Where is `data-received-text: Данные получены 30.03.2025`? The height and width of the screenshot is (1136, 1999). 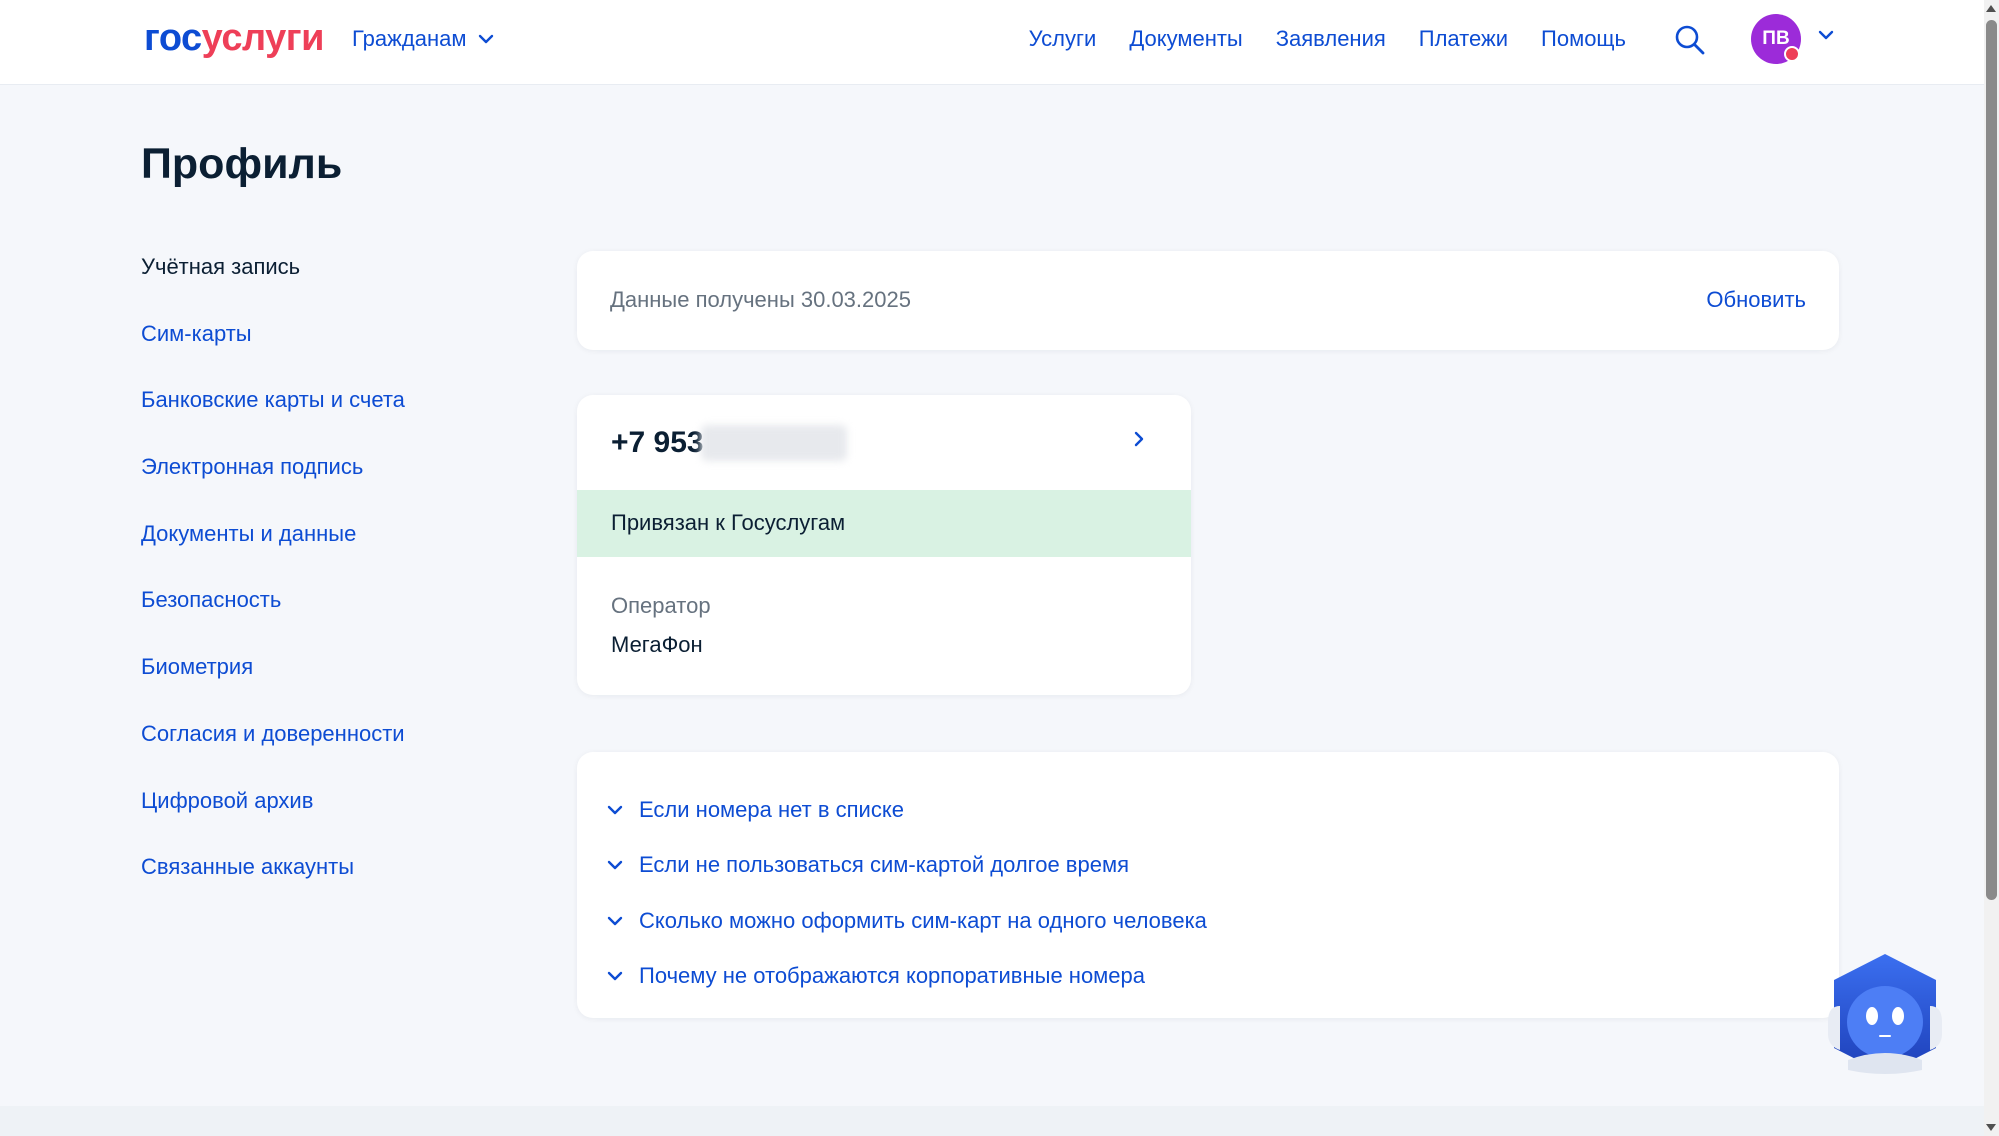
data-received-text: Данные получены 30.03.2025 is located at coordinates (760, 299).